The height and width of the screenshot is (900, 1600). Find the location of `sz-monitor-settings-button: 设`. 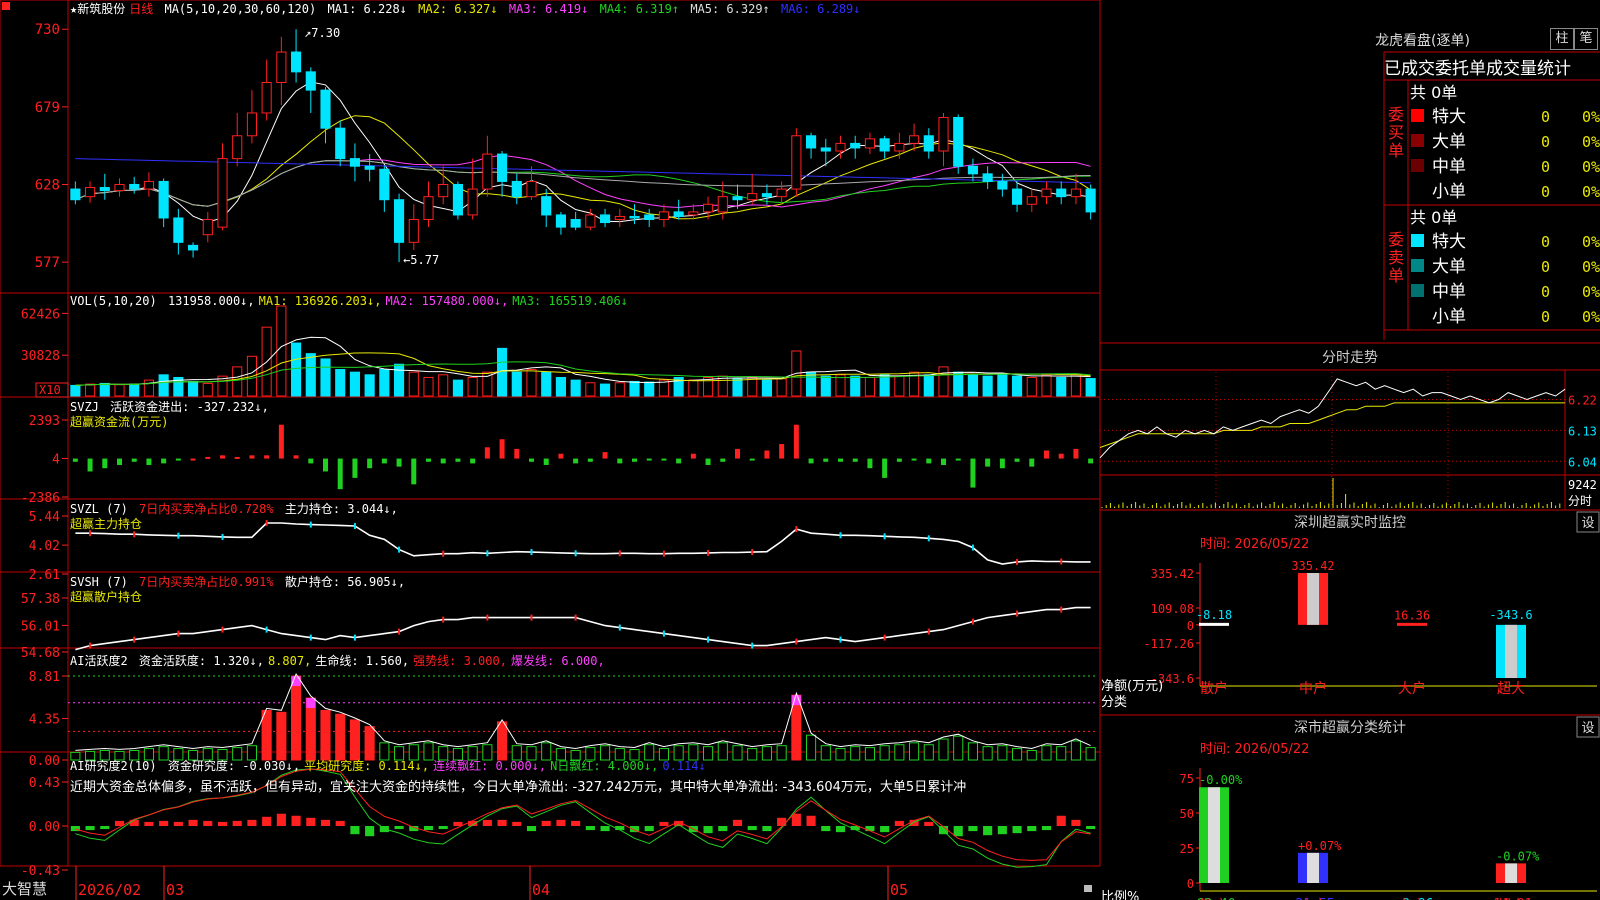

sz-monitor-settings-button: 设 is located at coordinates (1587, 523).